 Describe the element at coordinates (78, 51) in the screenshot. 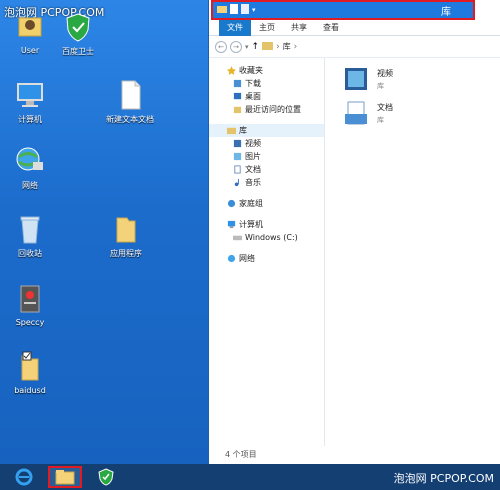

I see `desktop-icon-label: 百度卫士` at that location.